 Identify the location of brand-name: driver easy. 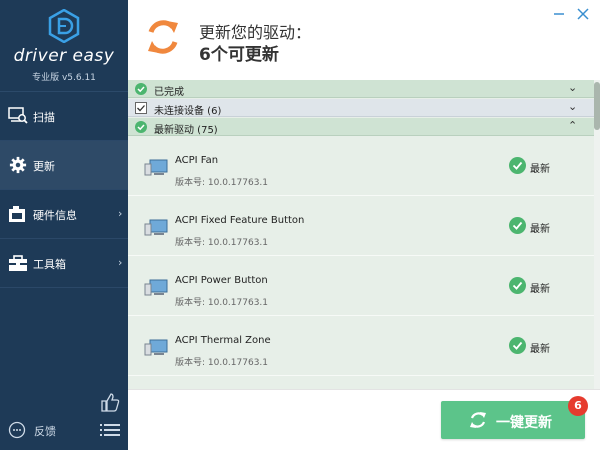
(64, 56).